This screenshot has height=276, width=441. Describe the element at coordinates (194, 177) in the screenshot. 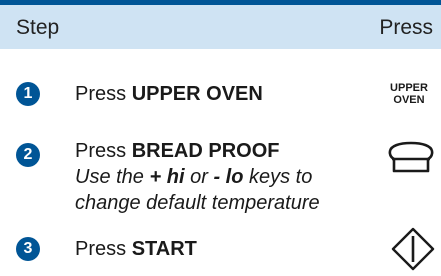

I see `step-2-note-line-1: Use the + hi or - lo keys to` at that location.